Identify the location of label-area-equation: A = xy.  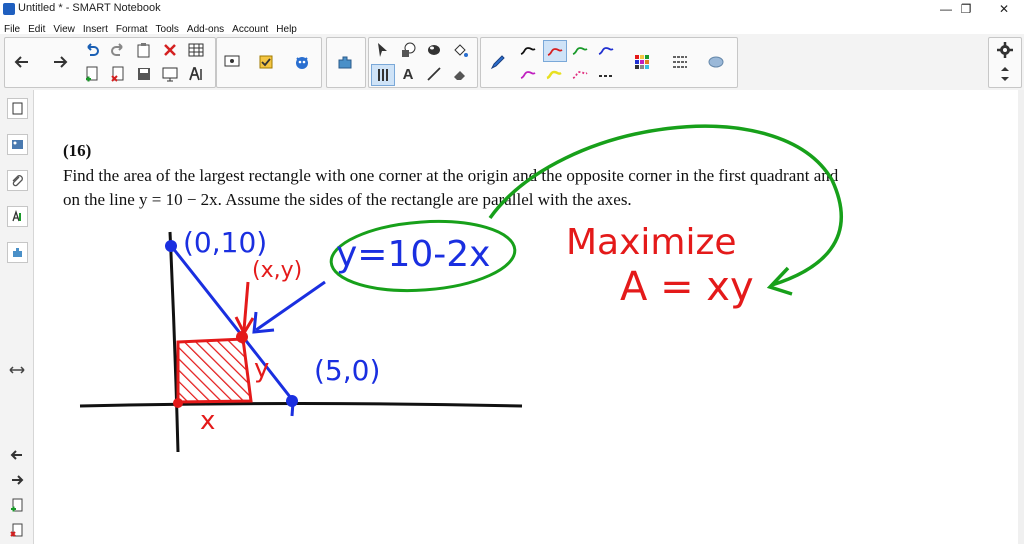
(687, 287).